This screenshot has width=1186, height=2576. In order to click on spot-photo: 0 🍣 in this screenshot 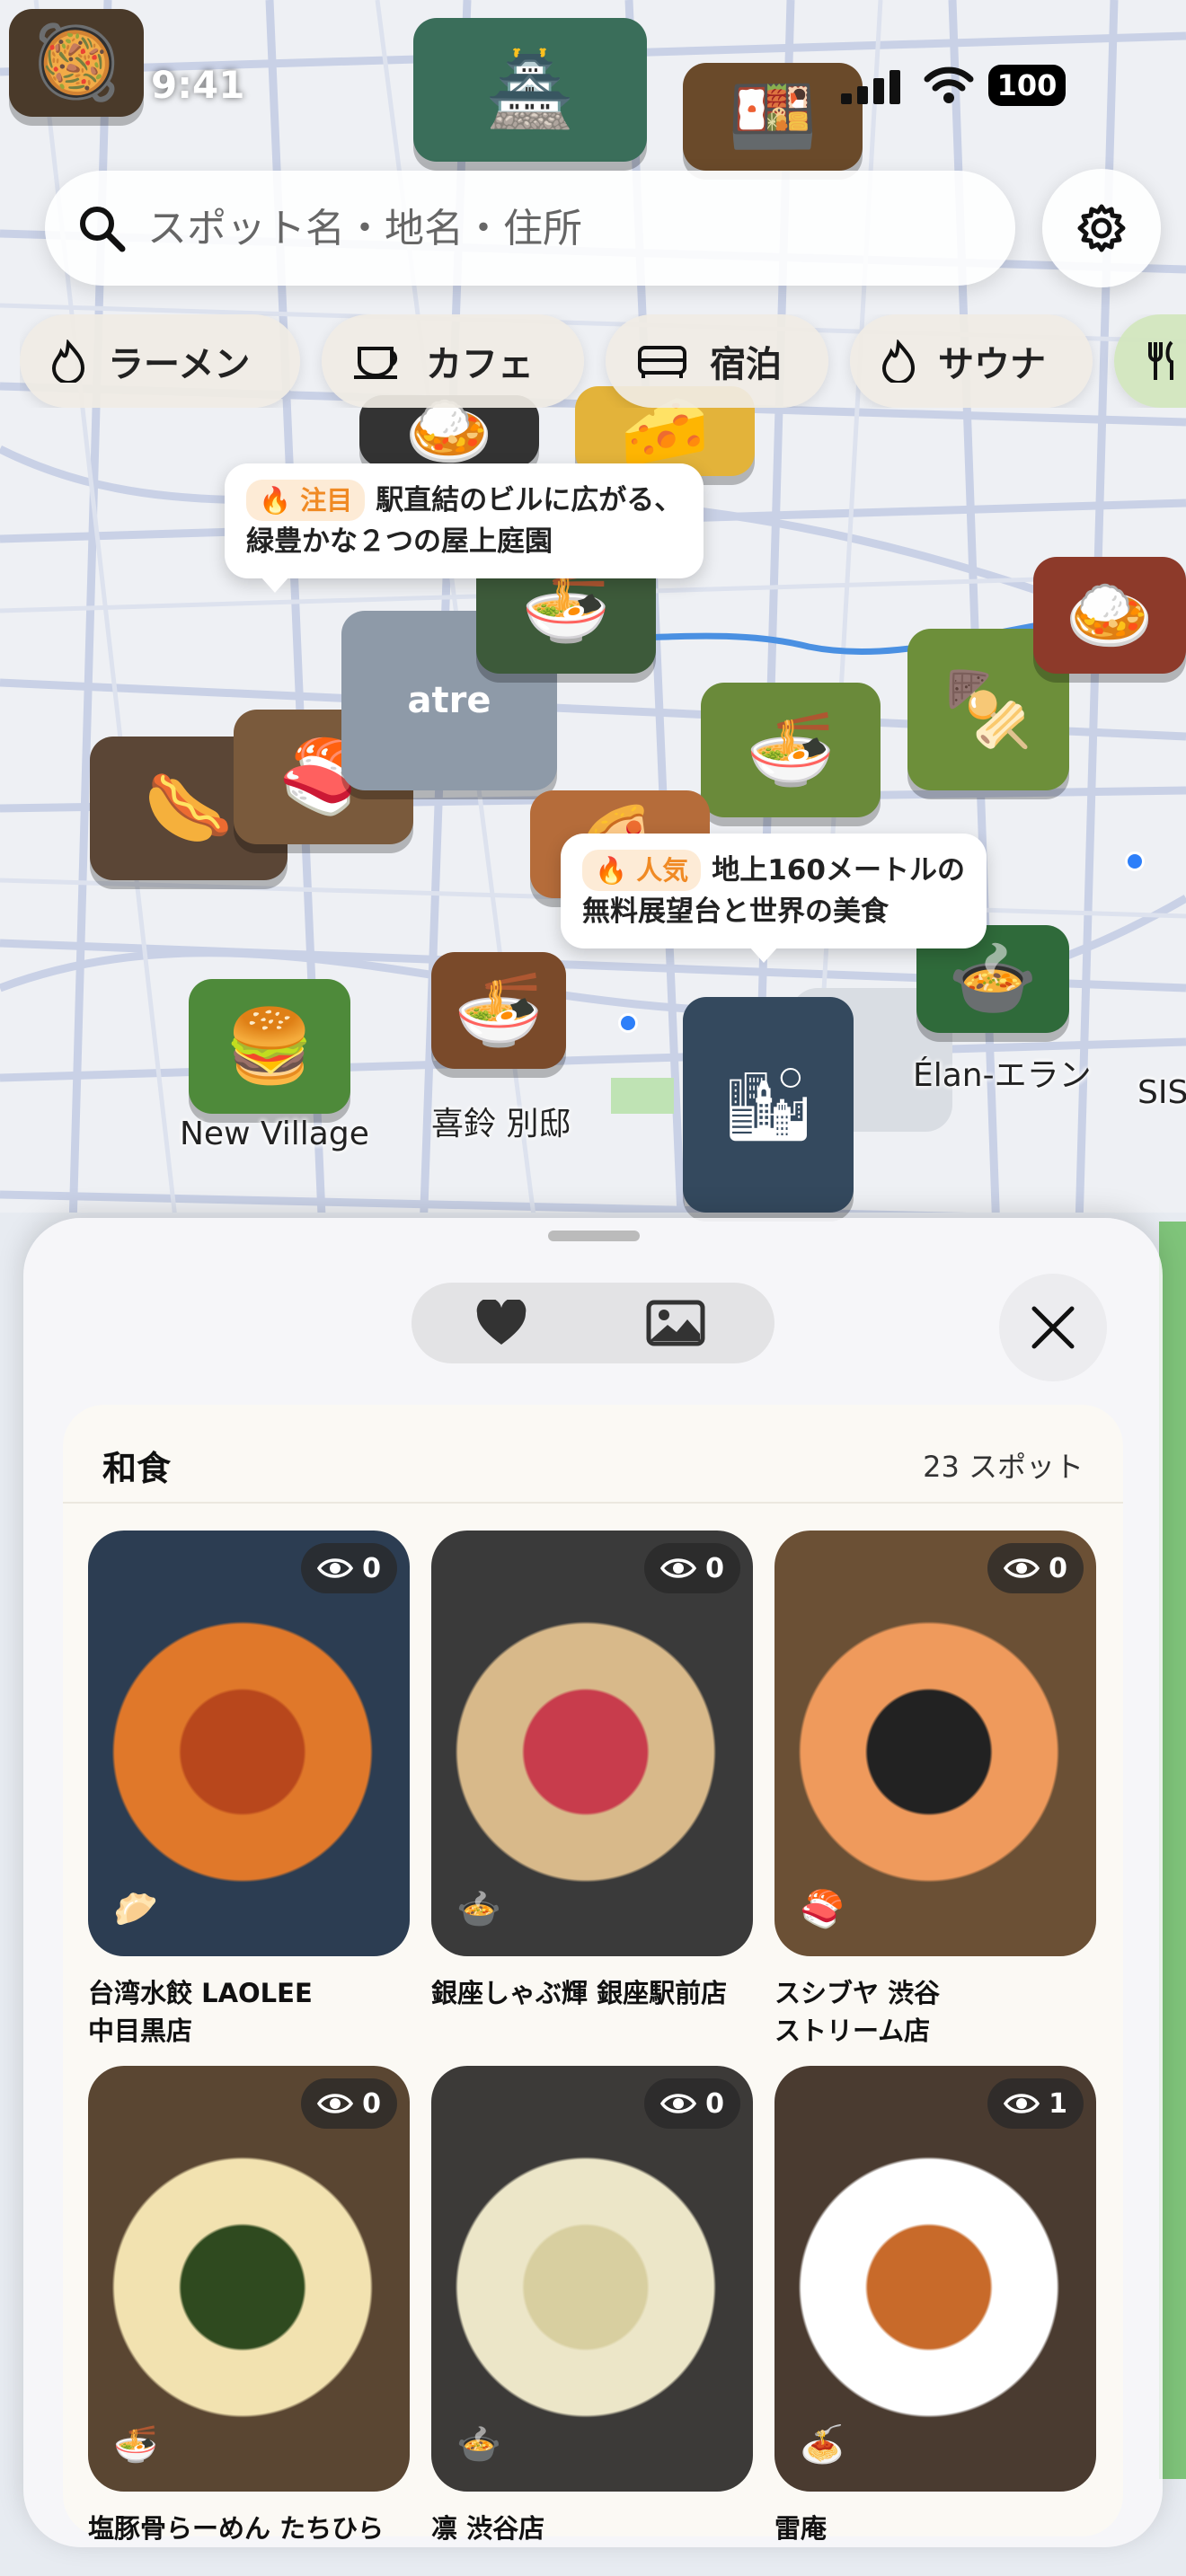, I will do `click(935, 1743)`.